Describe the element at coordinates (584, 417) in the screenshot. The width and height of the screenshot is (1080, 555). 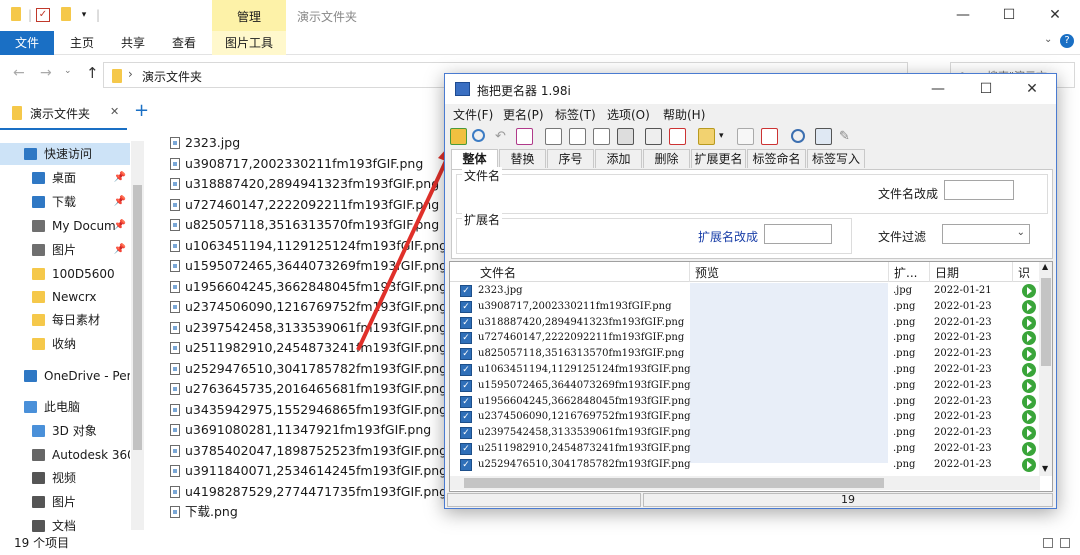
I see `cell-filename: u2374506090,1216769752fm193fGIF.png` at that location.